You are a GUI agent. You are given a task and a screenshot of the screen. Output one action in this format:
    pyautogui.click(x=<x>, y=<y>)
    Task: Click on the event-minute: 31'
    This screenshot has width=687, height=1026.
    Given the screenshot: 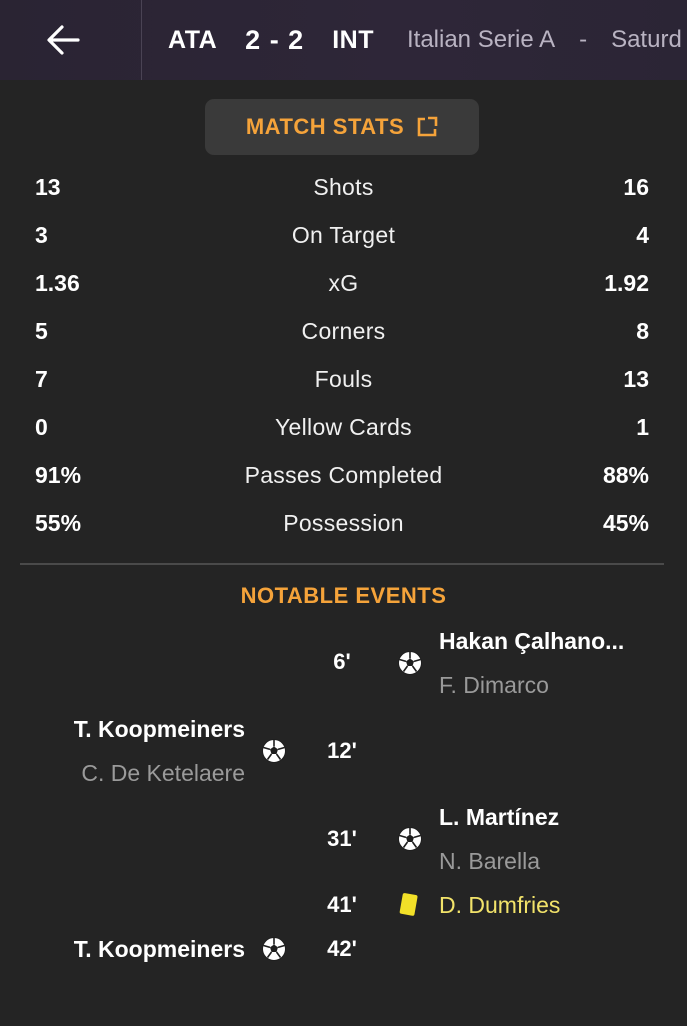 What is the action you would take?
    pyautogui.click(x=342, y=838)
    